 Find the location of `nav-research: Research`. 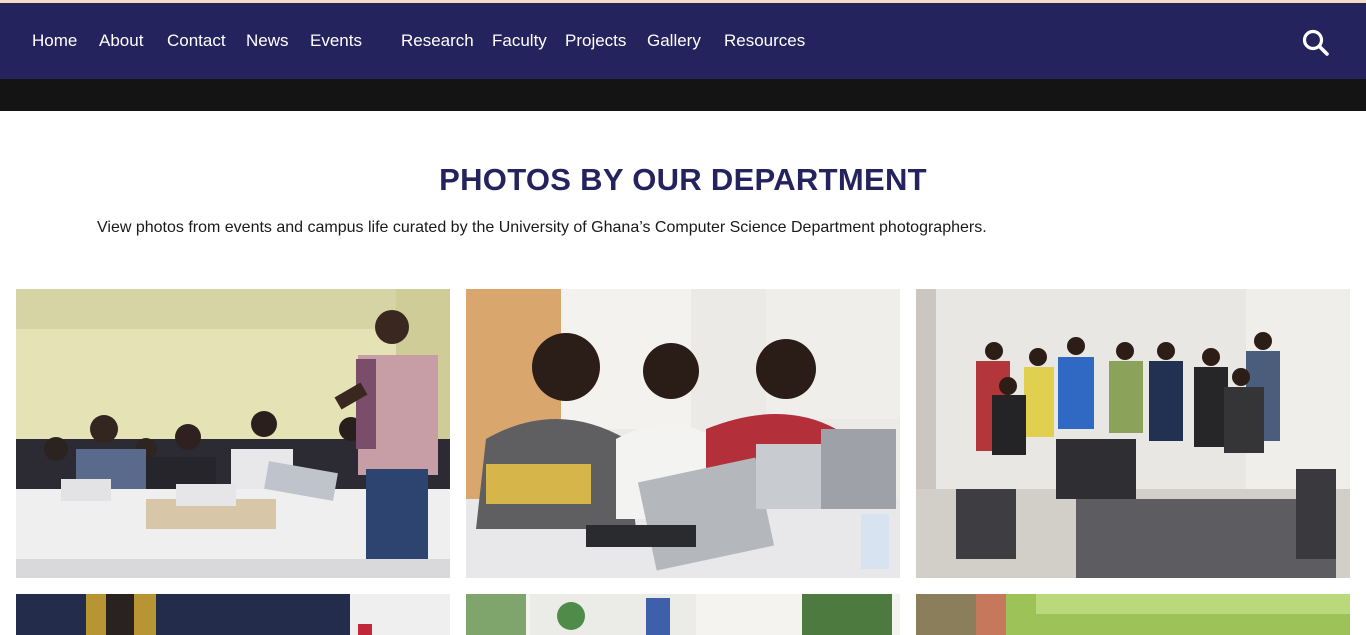

nav-research: Research is located at coordinates (437, 41).